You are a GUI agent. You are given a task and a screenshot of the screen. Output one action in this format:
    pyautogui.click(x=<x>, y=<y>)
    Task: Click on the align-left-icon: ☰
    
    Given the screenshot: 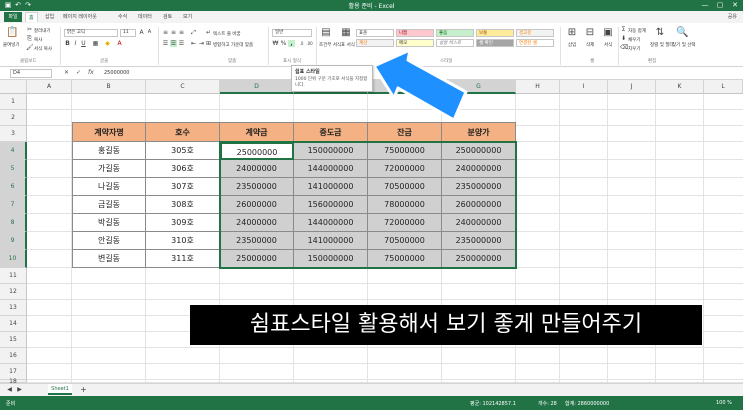 What is the action you would take?
    pyautogui.click(x=165, y=43)
    